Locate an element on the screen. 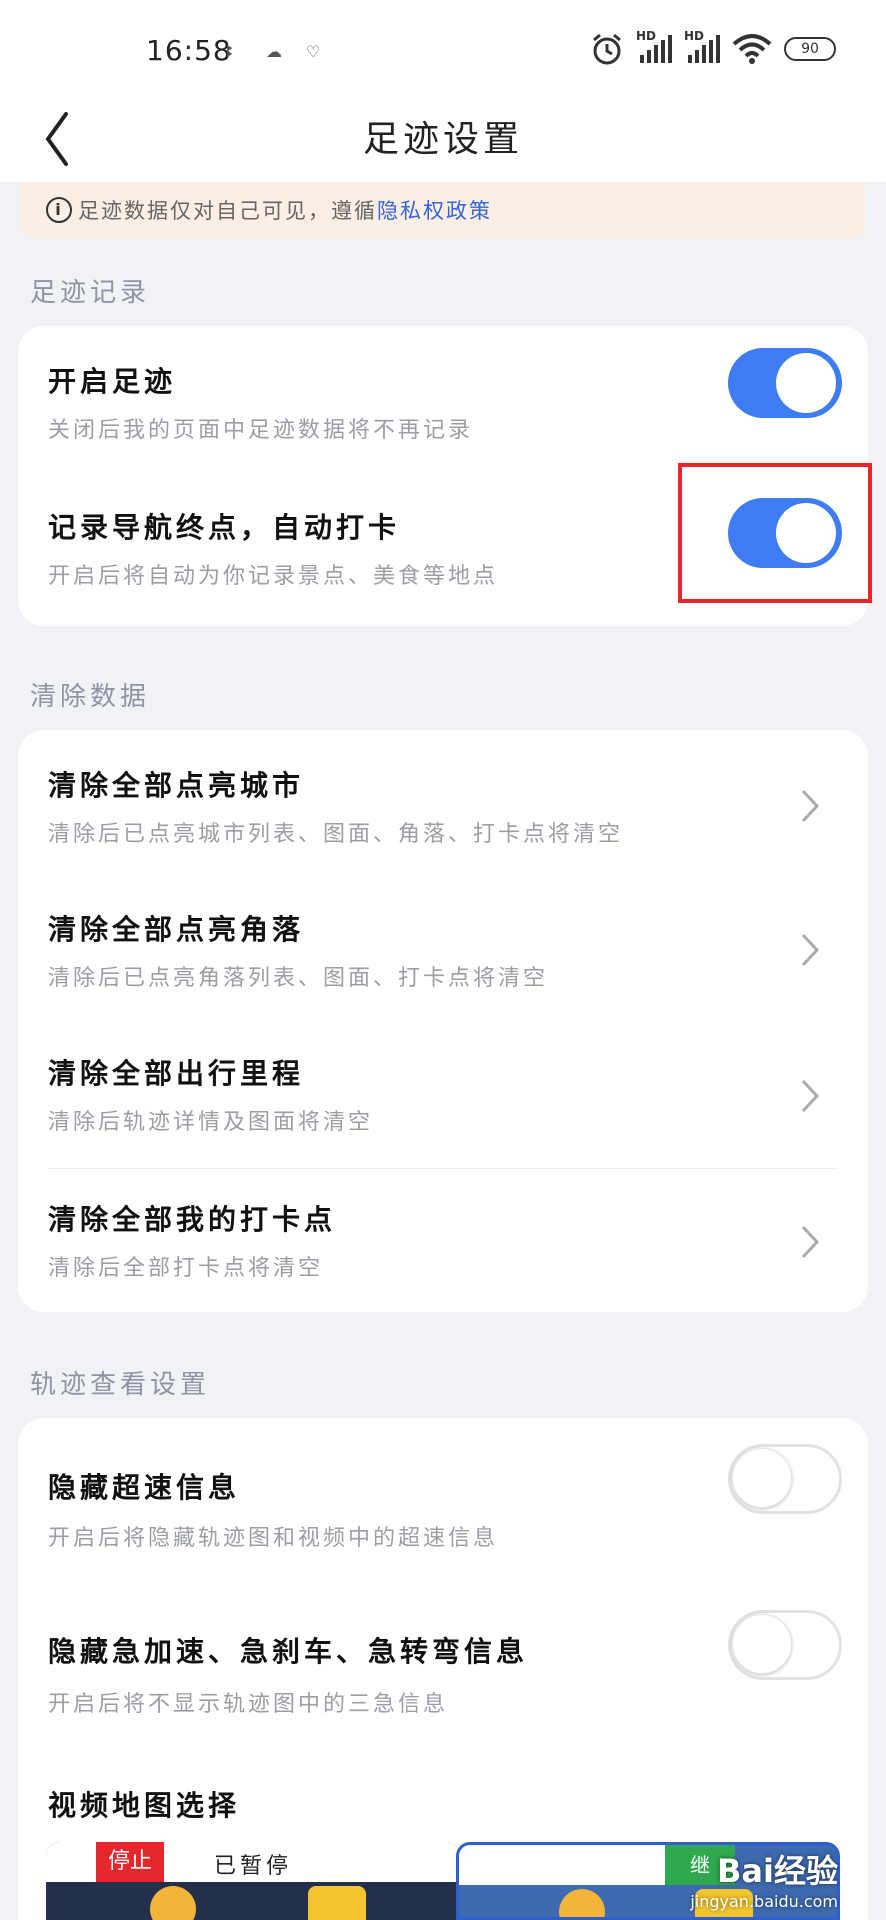 The height and width of the screenshot is (1920, 886). video-map-title: 视频地图选择 is located at coordinates (144, 1805).